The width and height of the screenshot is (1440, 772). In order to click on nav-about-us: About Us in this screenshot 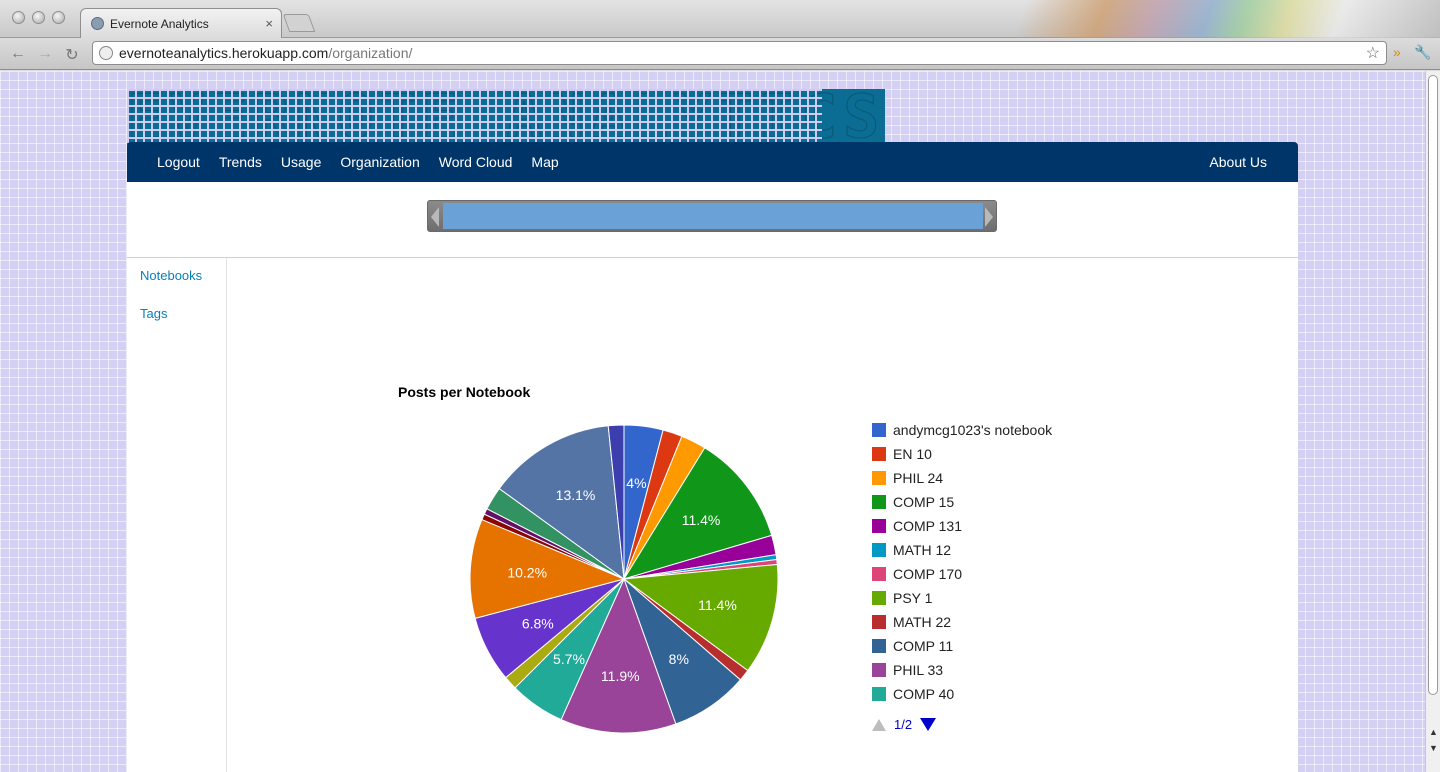, I will do `click(1238, 162)`.